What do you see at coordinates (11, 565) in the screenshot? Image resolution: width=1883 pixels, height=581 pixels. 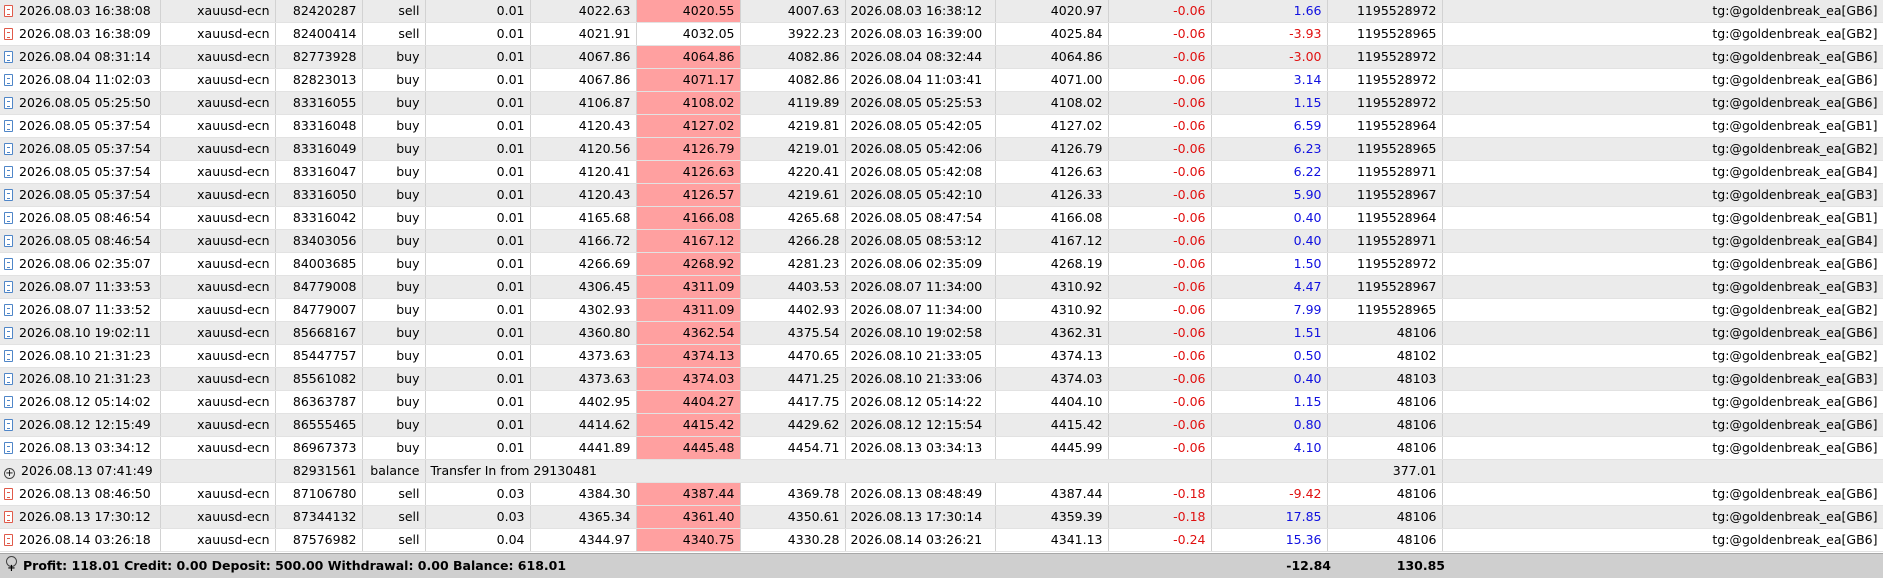 I see `expand-icon: +` at bounding box center [11, 565].